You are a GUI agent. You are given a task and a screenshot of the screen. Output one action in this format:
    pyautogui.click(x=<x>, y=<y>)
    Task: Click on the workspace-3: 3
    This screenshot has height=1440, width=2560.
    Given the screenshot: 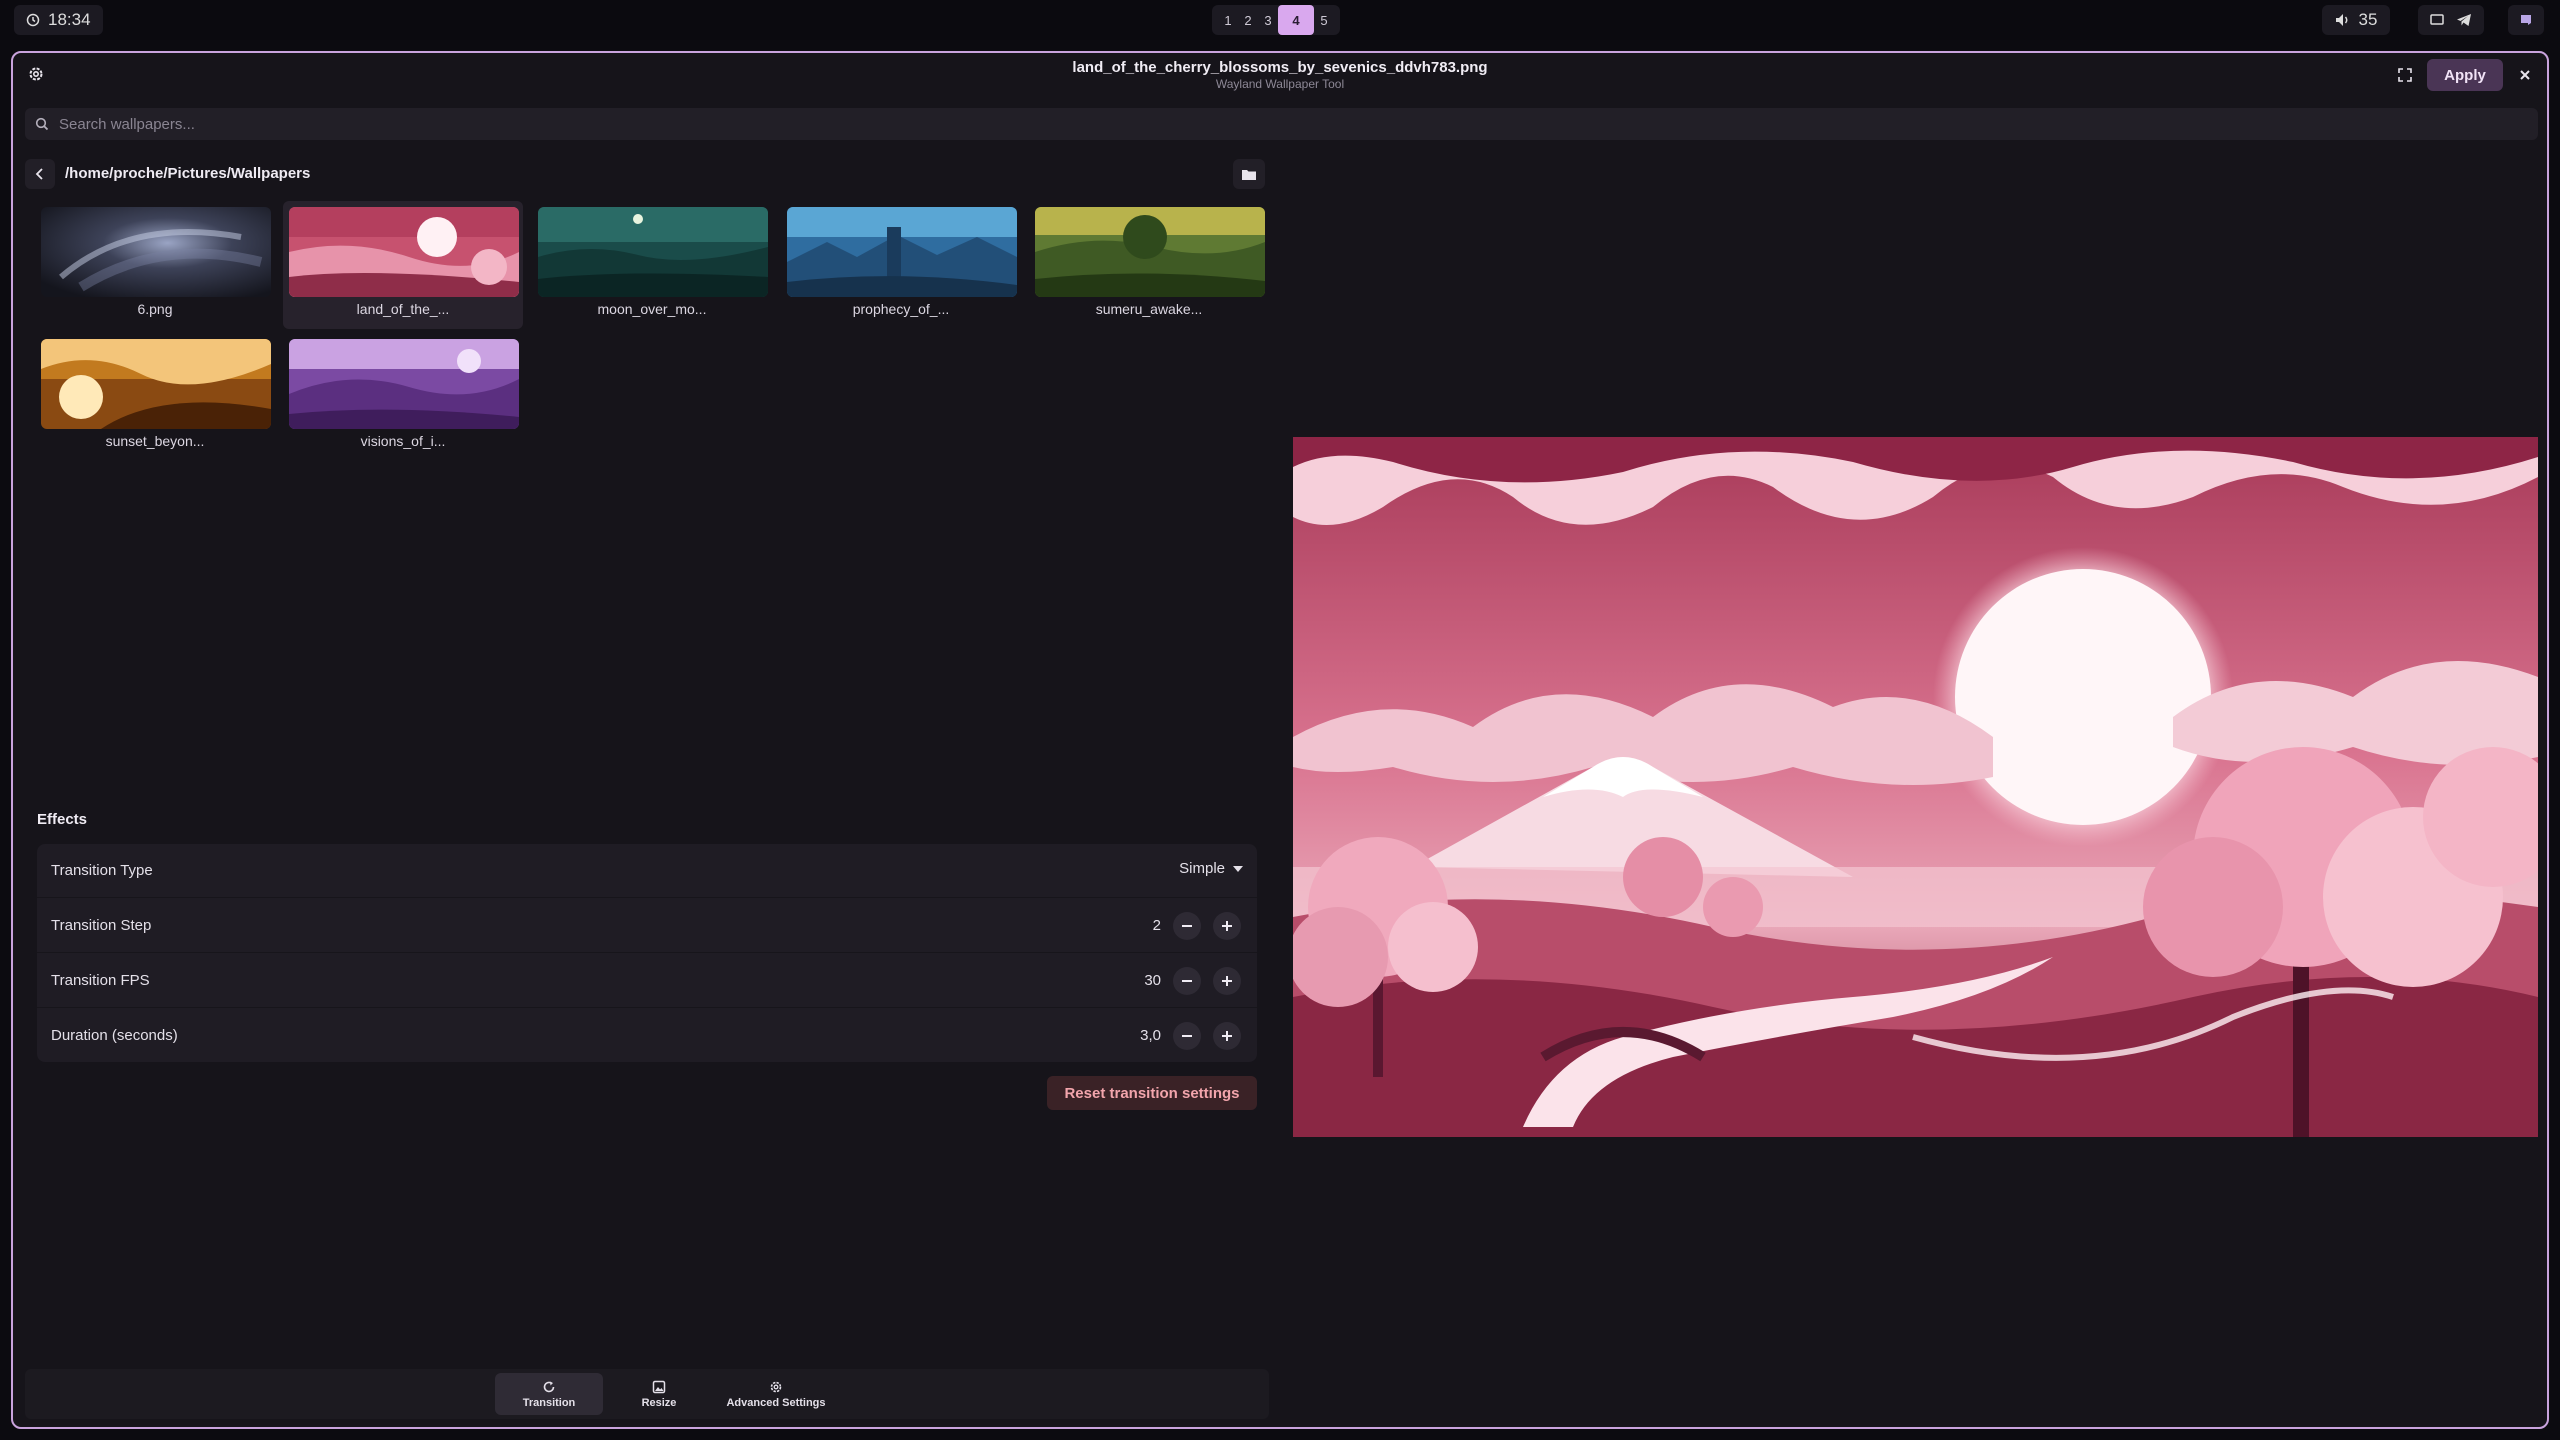 What is the action you would take?
    pyautogui.click(x=1268, y=20)
    